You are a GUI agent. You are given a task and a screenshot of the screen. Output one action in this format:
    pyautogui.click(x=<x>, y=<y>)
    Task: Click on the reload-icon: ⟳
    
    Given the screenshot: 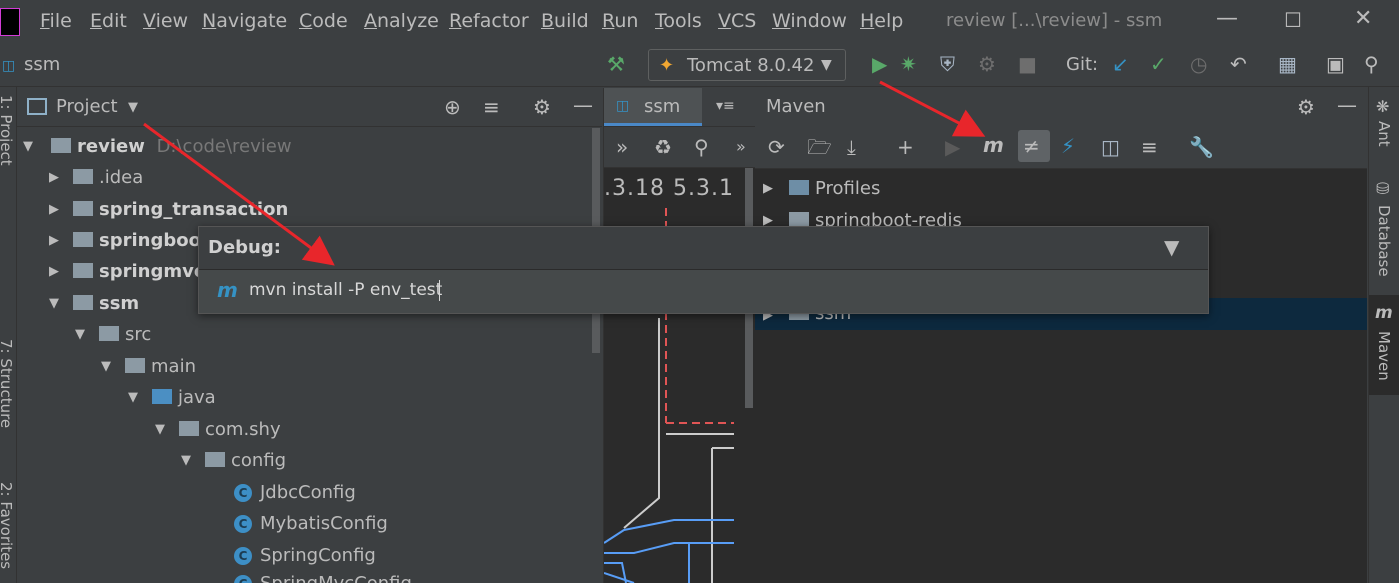 What is the action you would take?
    pyautogui.click(x=776, y=147)
    